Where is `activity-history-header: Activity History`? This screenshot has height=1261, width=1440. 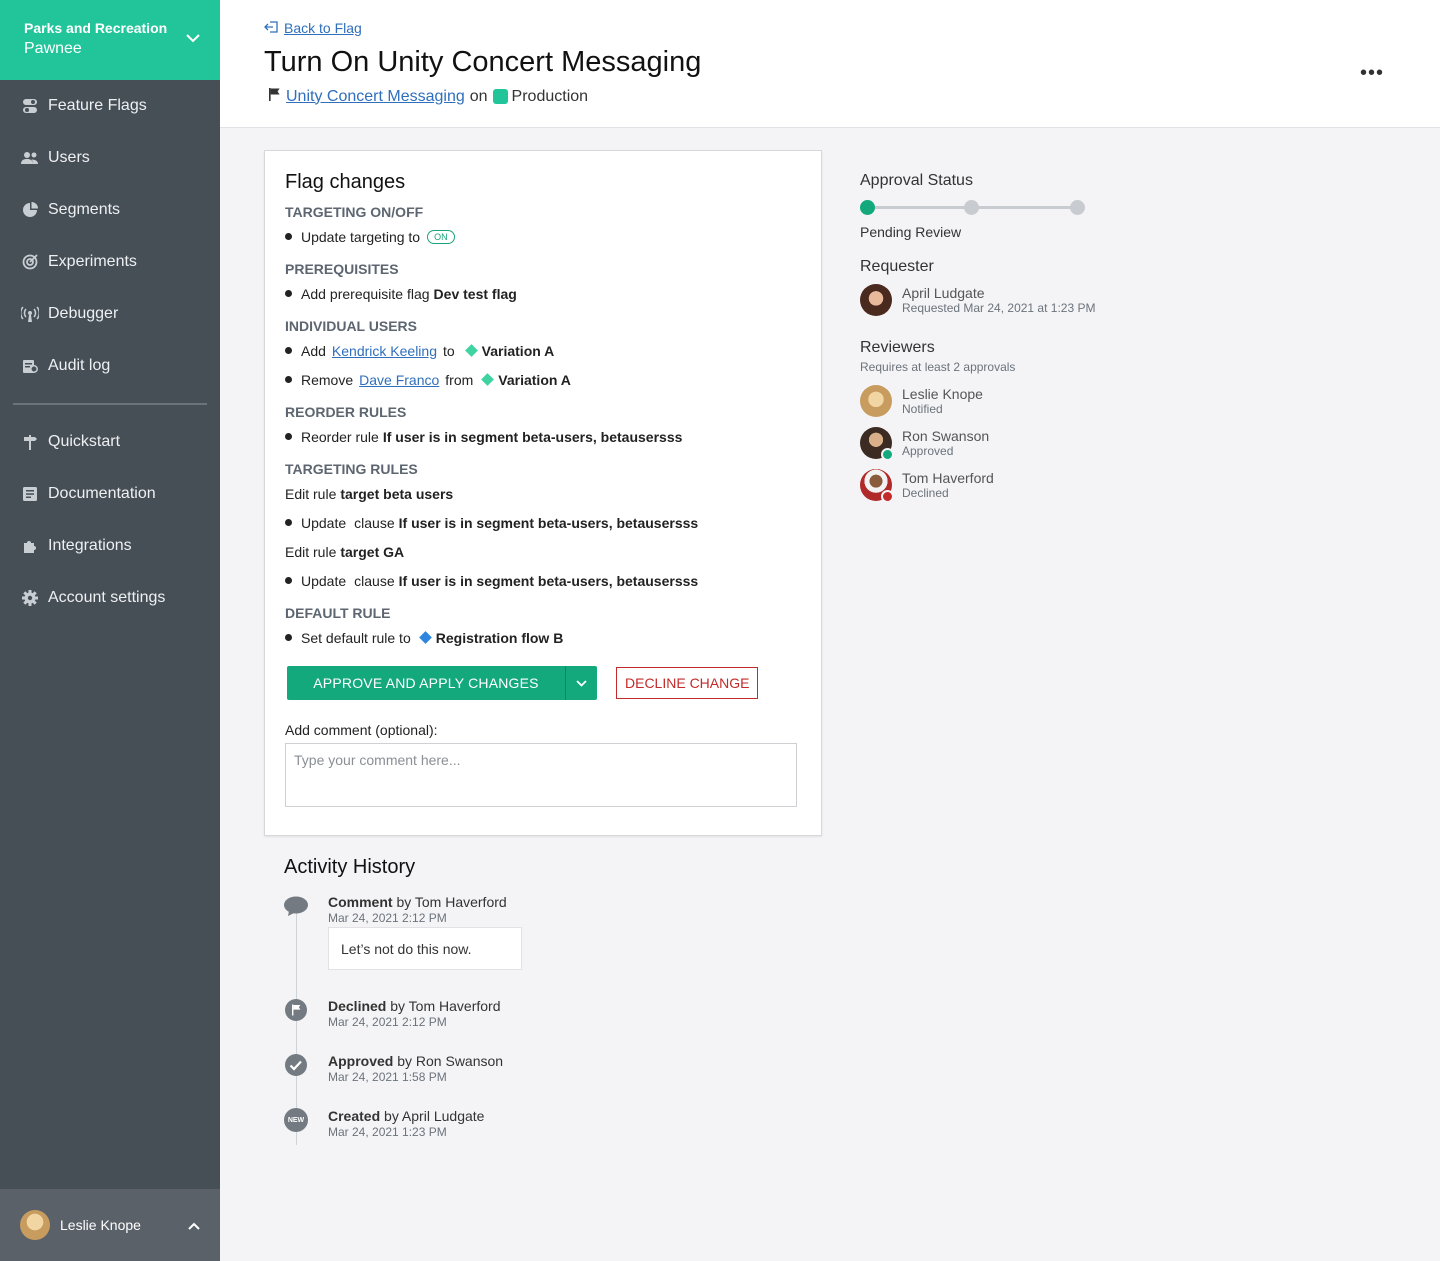
activity-history-header: Activity History is located at coordinates (349, 867).